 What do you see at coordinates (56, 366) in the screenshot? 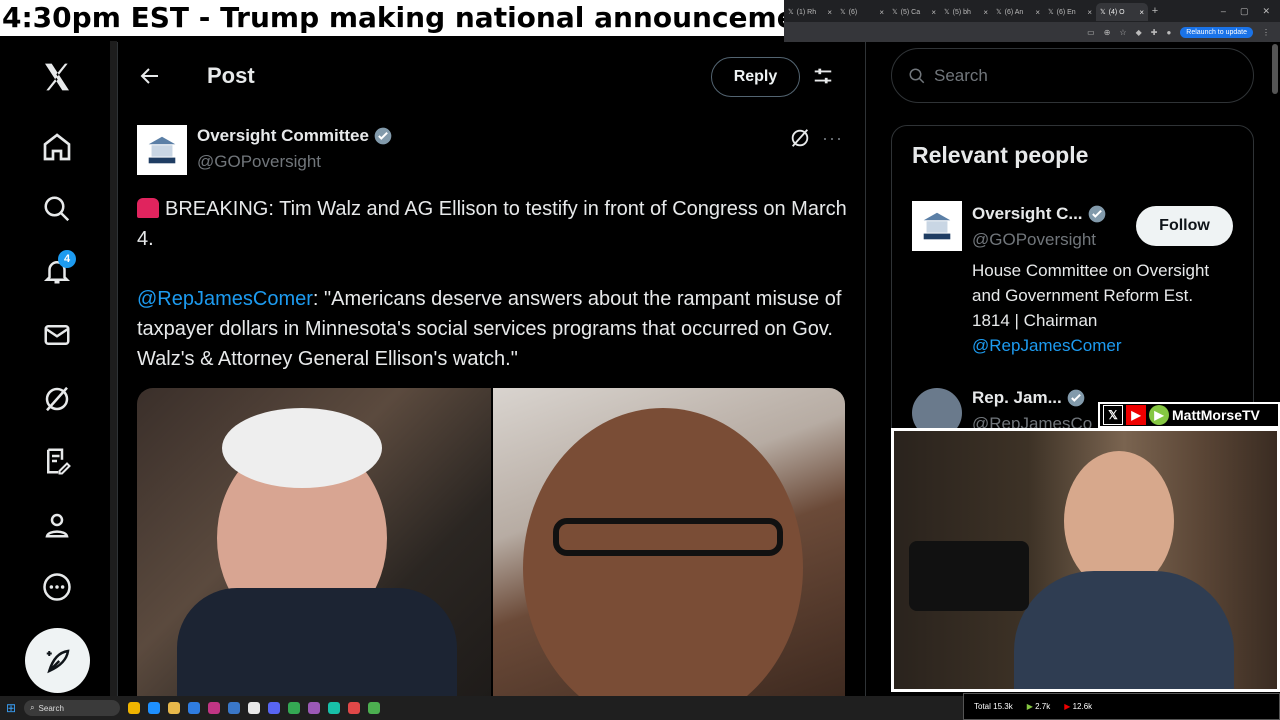
I see `left-nav: 4` at bounding box center [56, 366].